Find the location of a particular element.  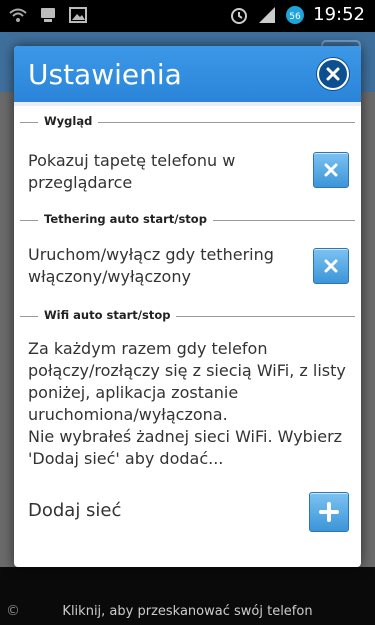

image-icon is located at coordinates (78, 15).